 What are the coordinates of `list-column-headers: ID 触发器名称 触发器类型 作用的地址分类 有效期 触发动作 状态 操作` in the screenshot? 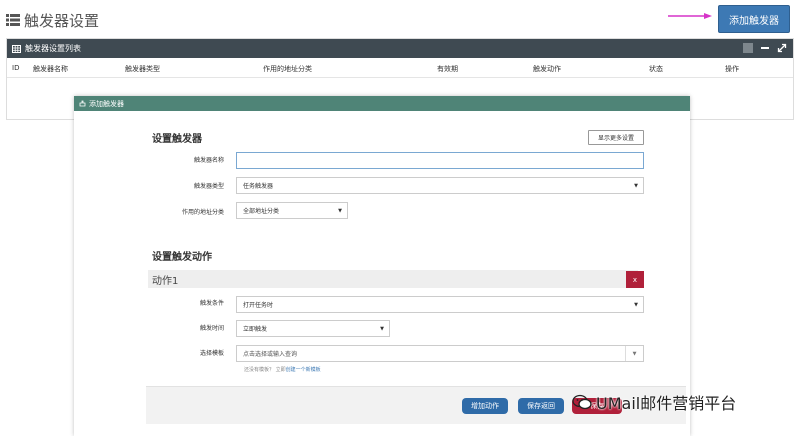 It's located at (400, 68).